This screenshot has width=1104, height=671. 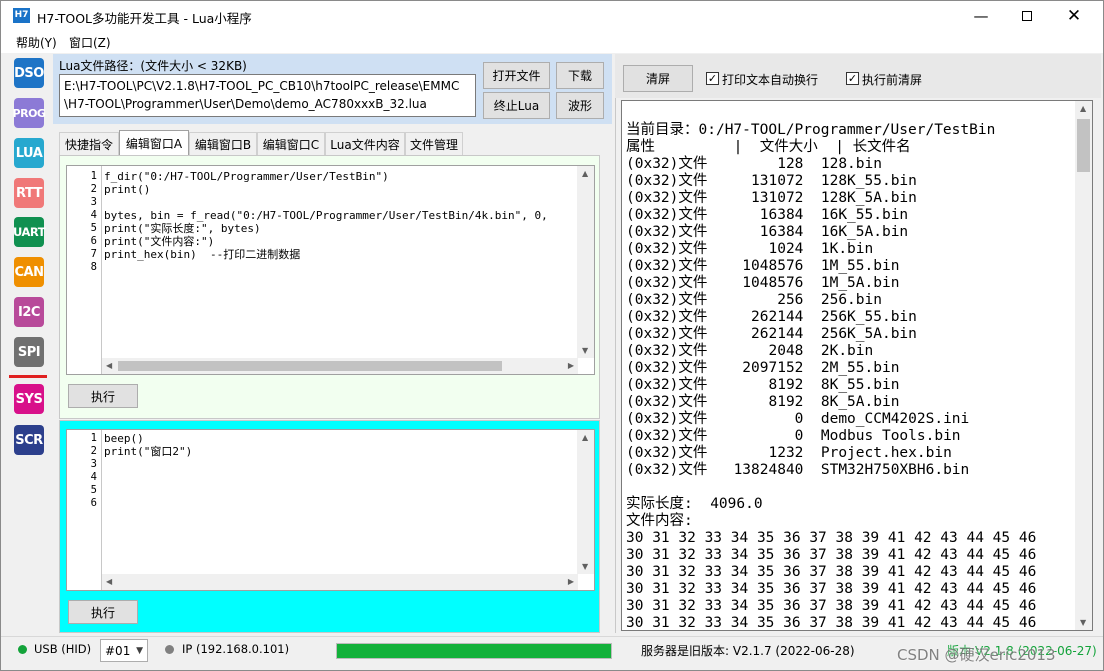 I want to click on rail-rtt-label: RTT, so click(x=29, y=193).